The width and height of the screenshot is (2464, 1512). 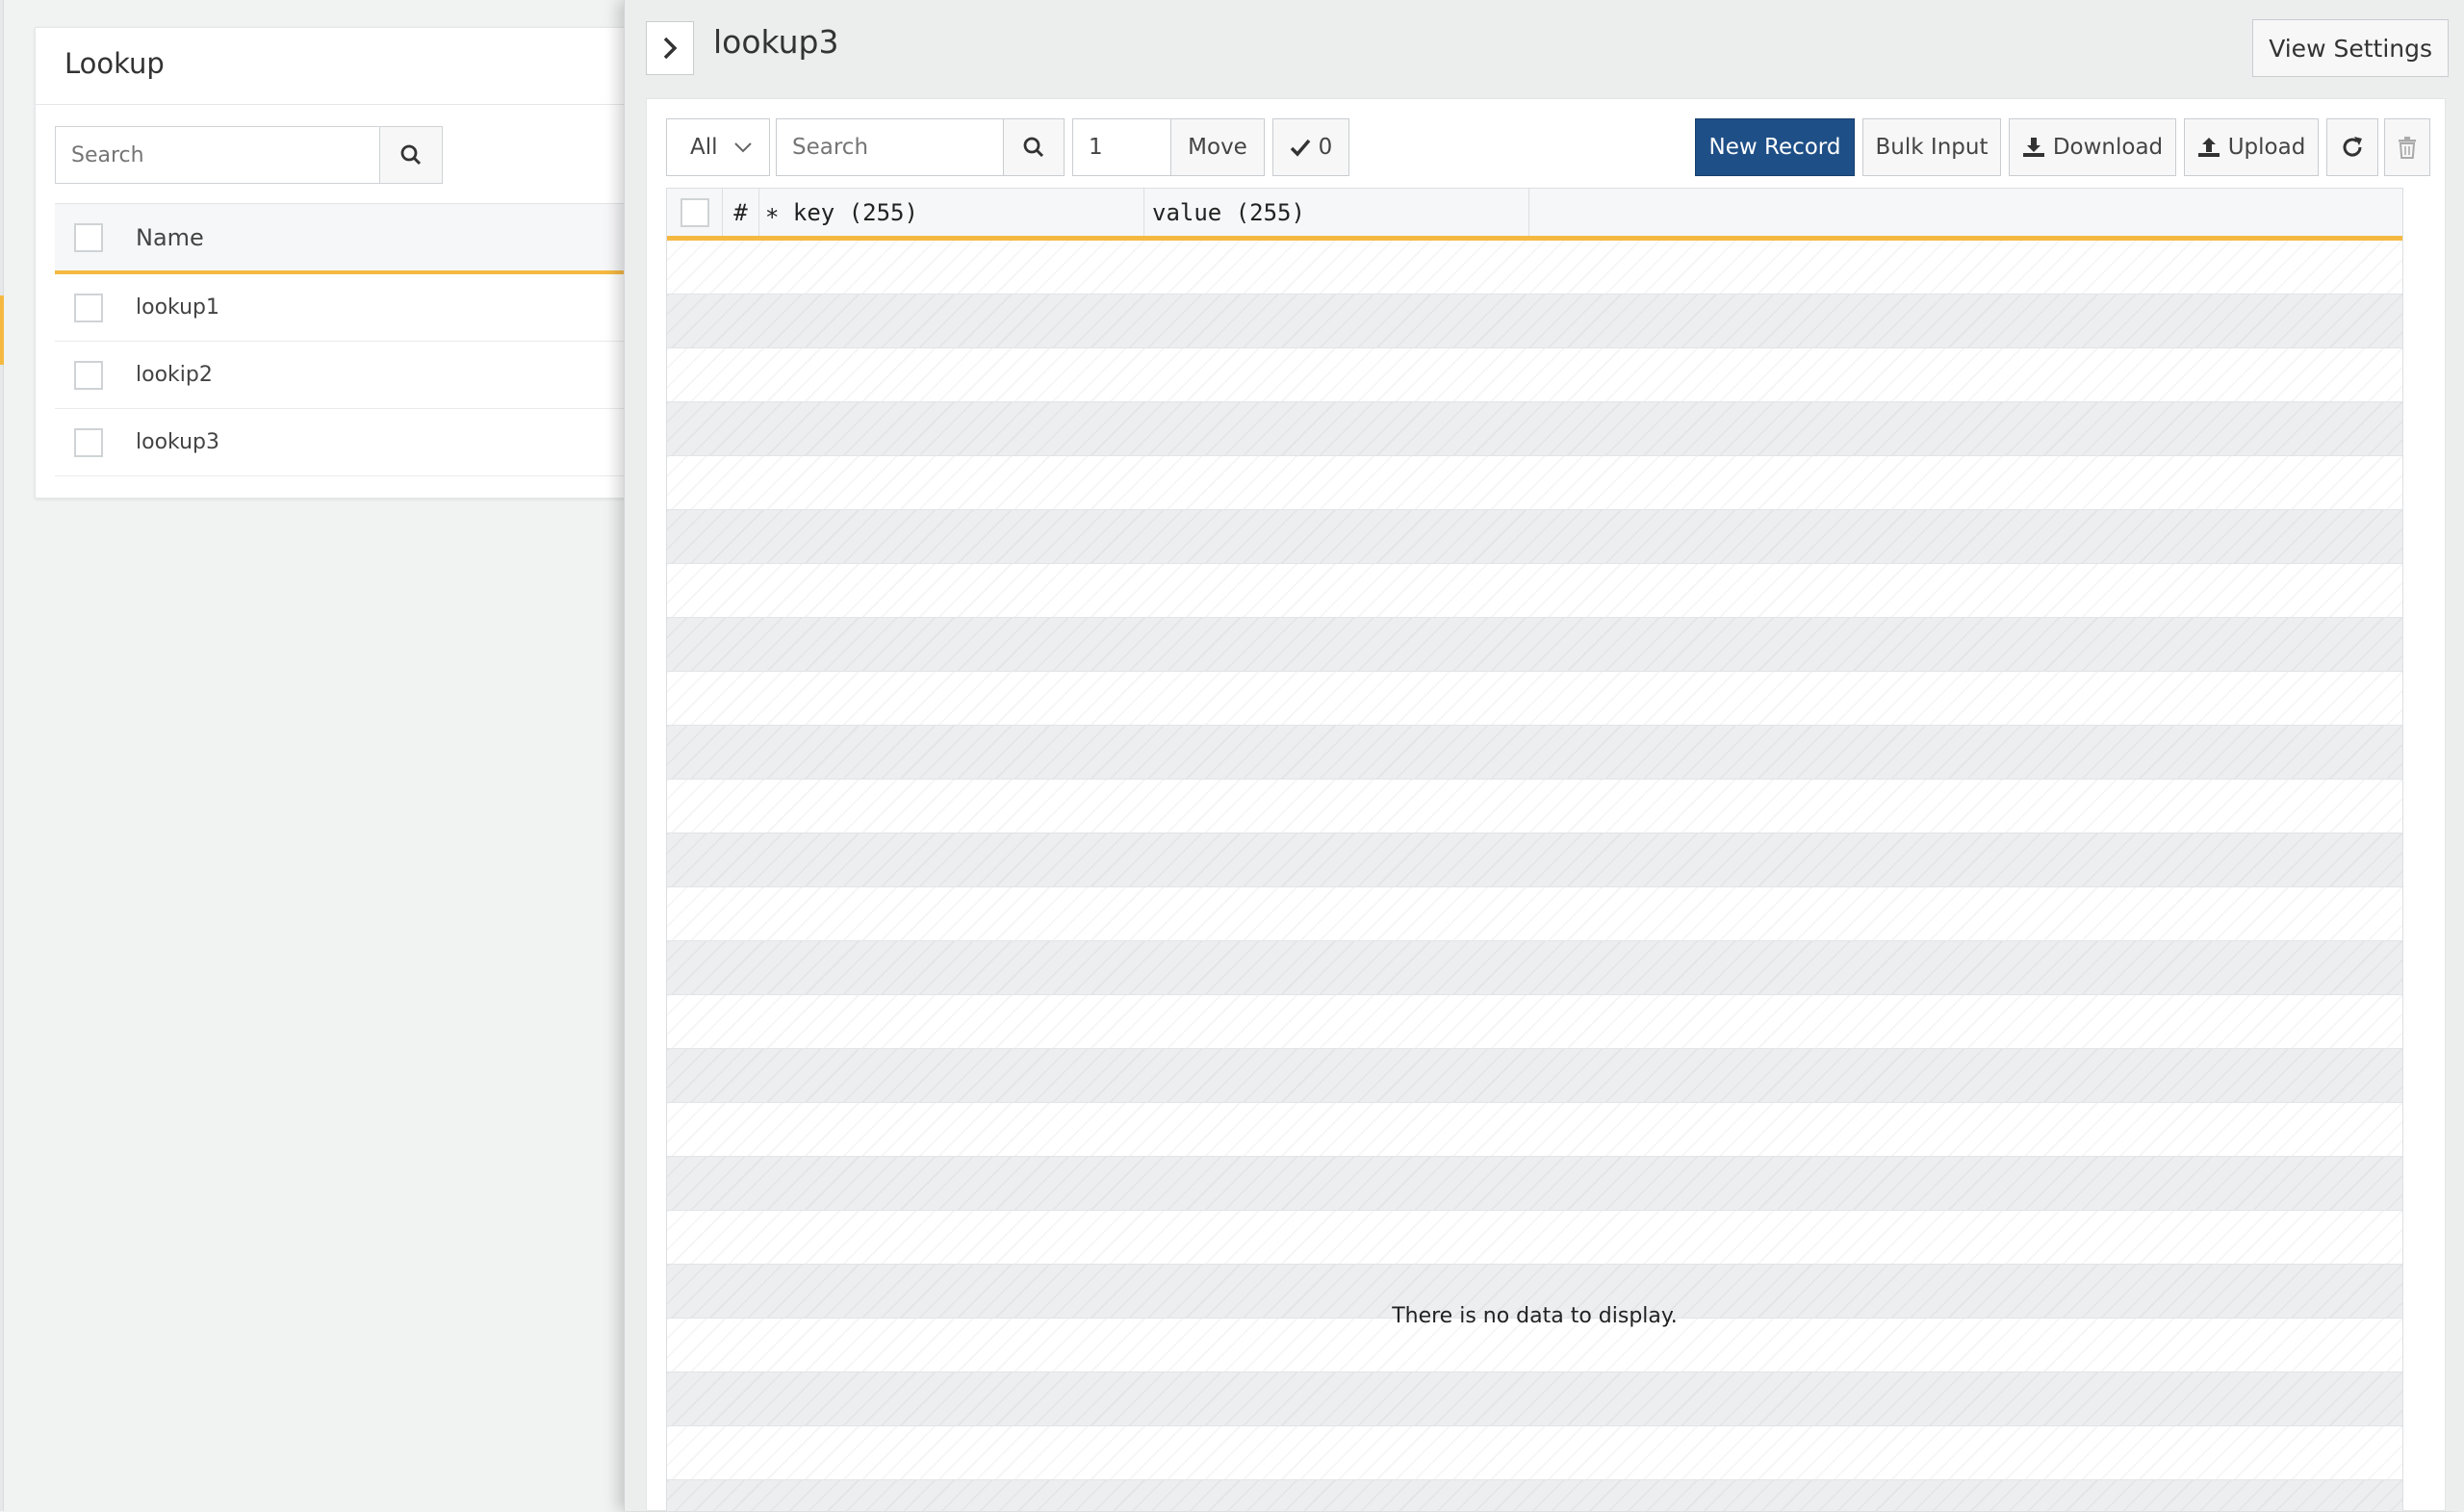 What do you see at coordinates (2266, 147) in the screenshot?
I see `upload-label: Upload` at bounding box center [2266, 147].